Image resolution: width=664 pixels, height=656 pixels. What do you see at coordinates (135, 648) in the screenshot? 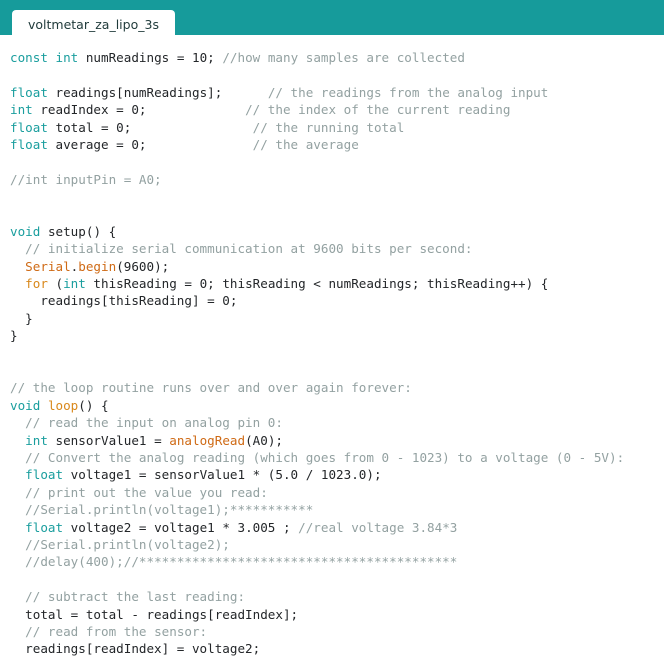
I see `code-token: readings[readIndex] = voltage2;` at bounding box center [135, 648].